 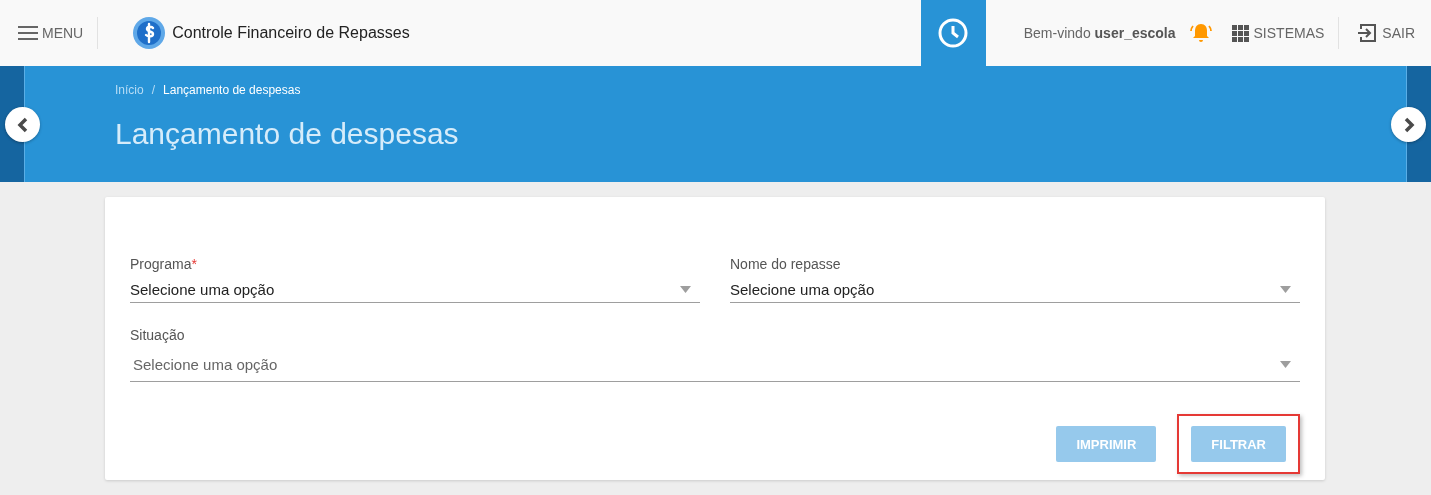 What do you see at coordinates (164, 264) in the screenshot?
I see `field-label: Programa*` at bounding box center [164, 264].